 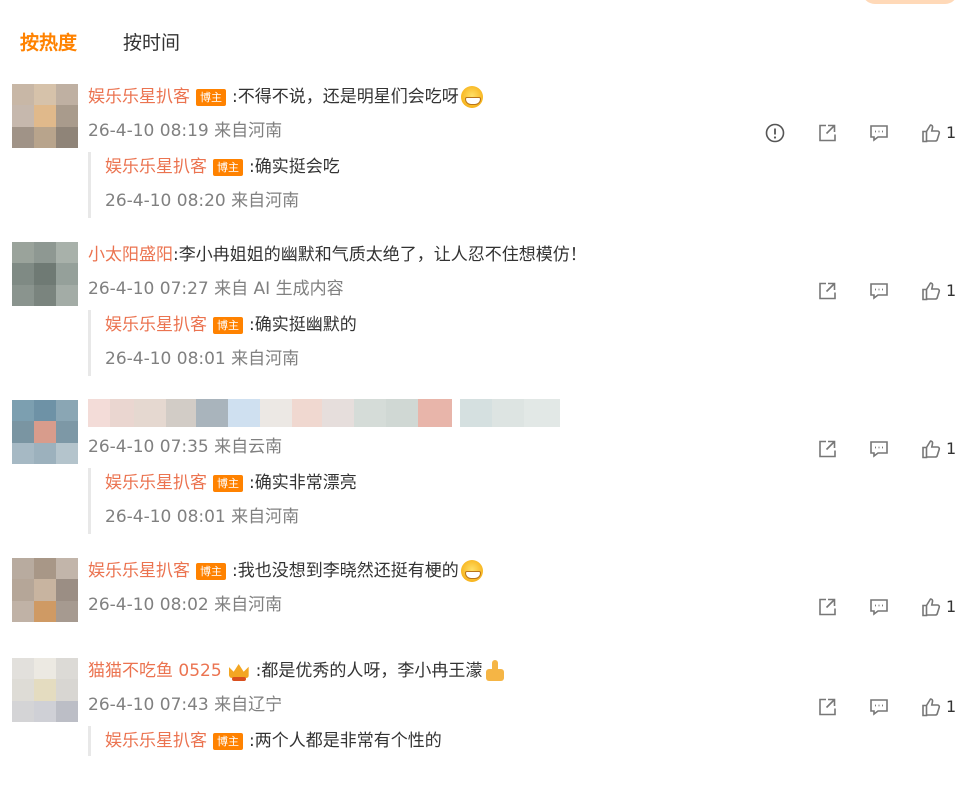 I want to click on comment-username: 小太阳盛阳, so click(x=130, y=255).